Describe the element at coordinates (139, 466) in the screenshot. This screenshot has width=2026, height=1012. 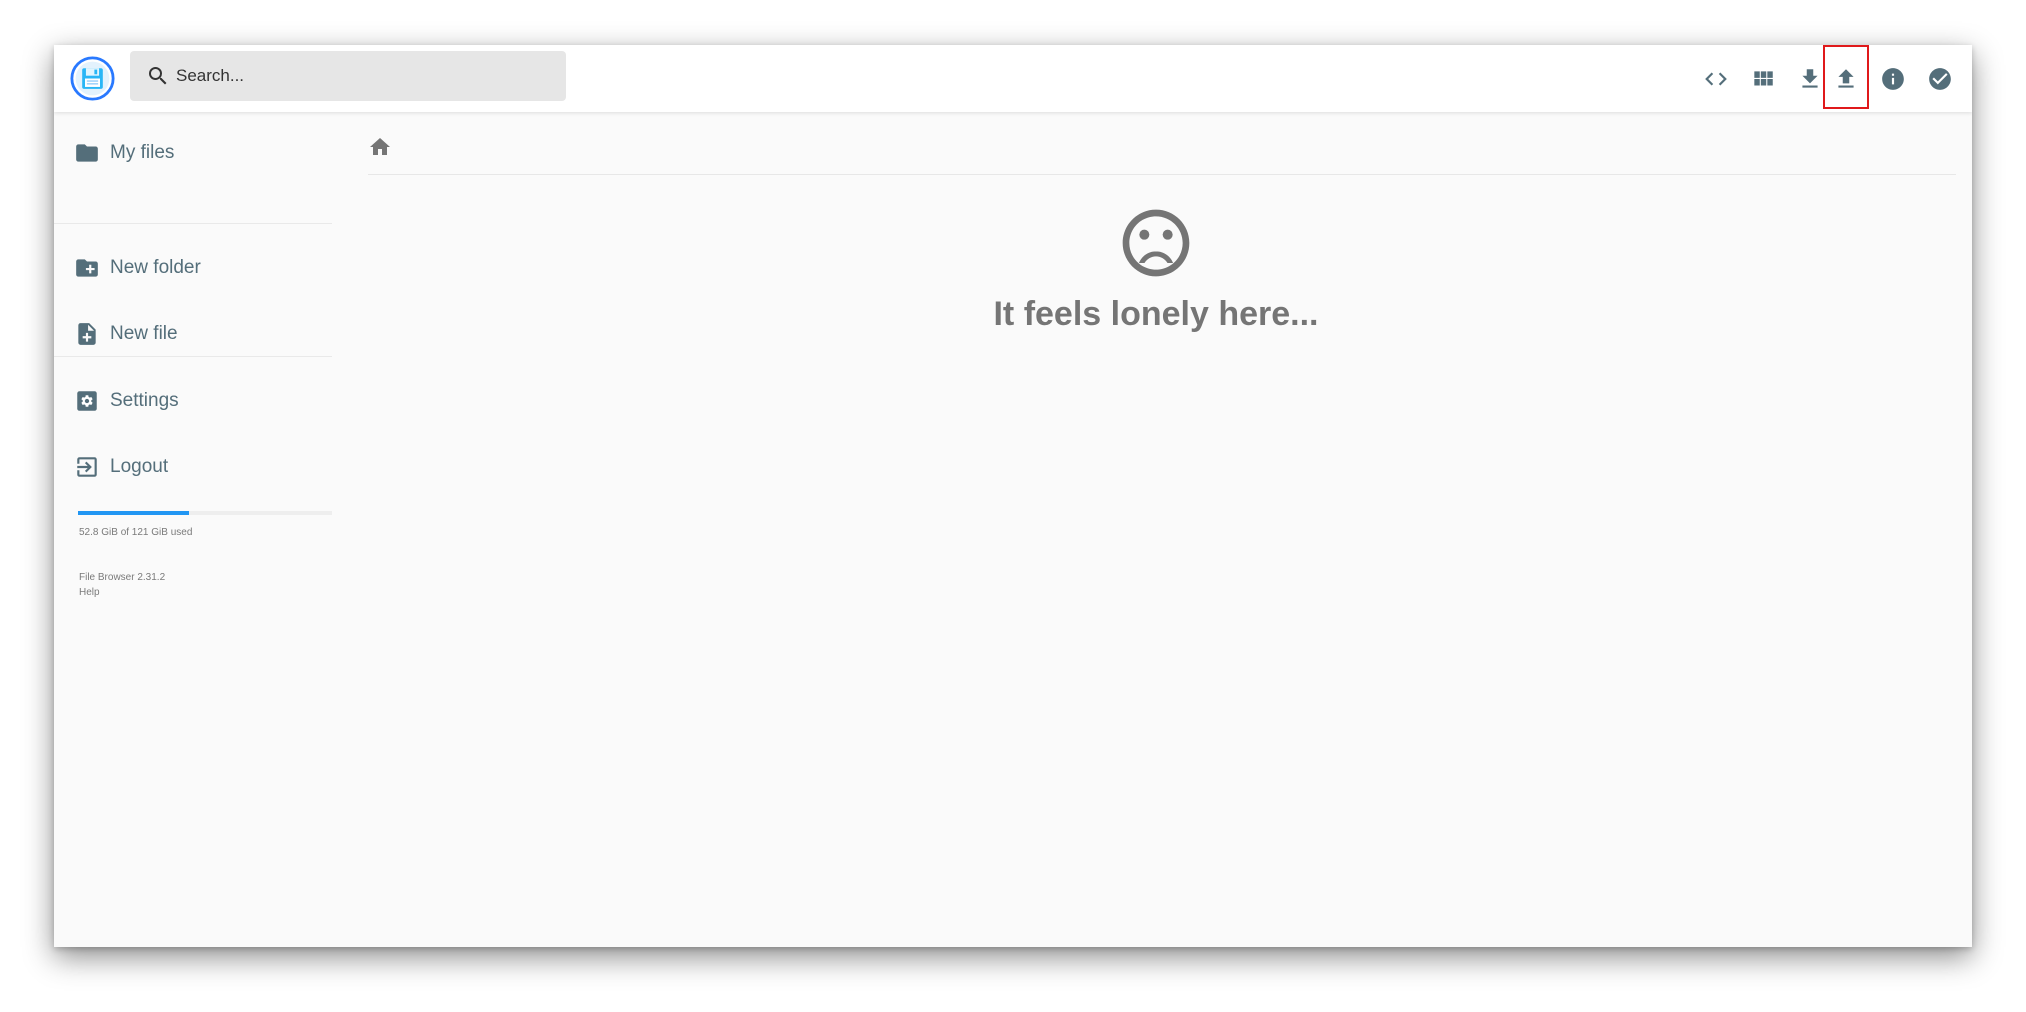
I see `sidebar-item-label: Logout` at that location.